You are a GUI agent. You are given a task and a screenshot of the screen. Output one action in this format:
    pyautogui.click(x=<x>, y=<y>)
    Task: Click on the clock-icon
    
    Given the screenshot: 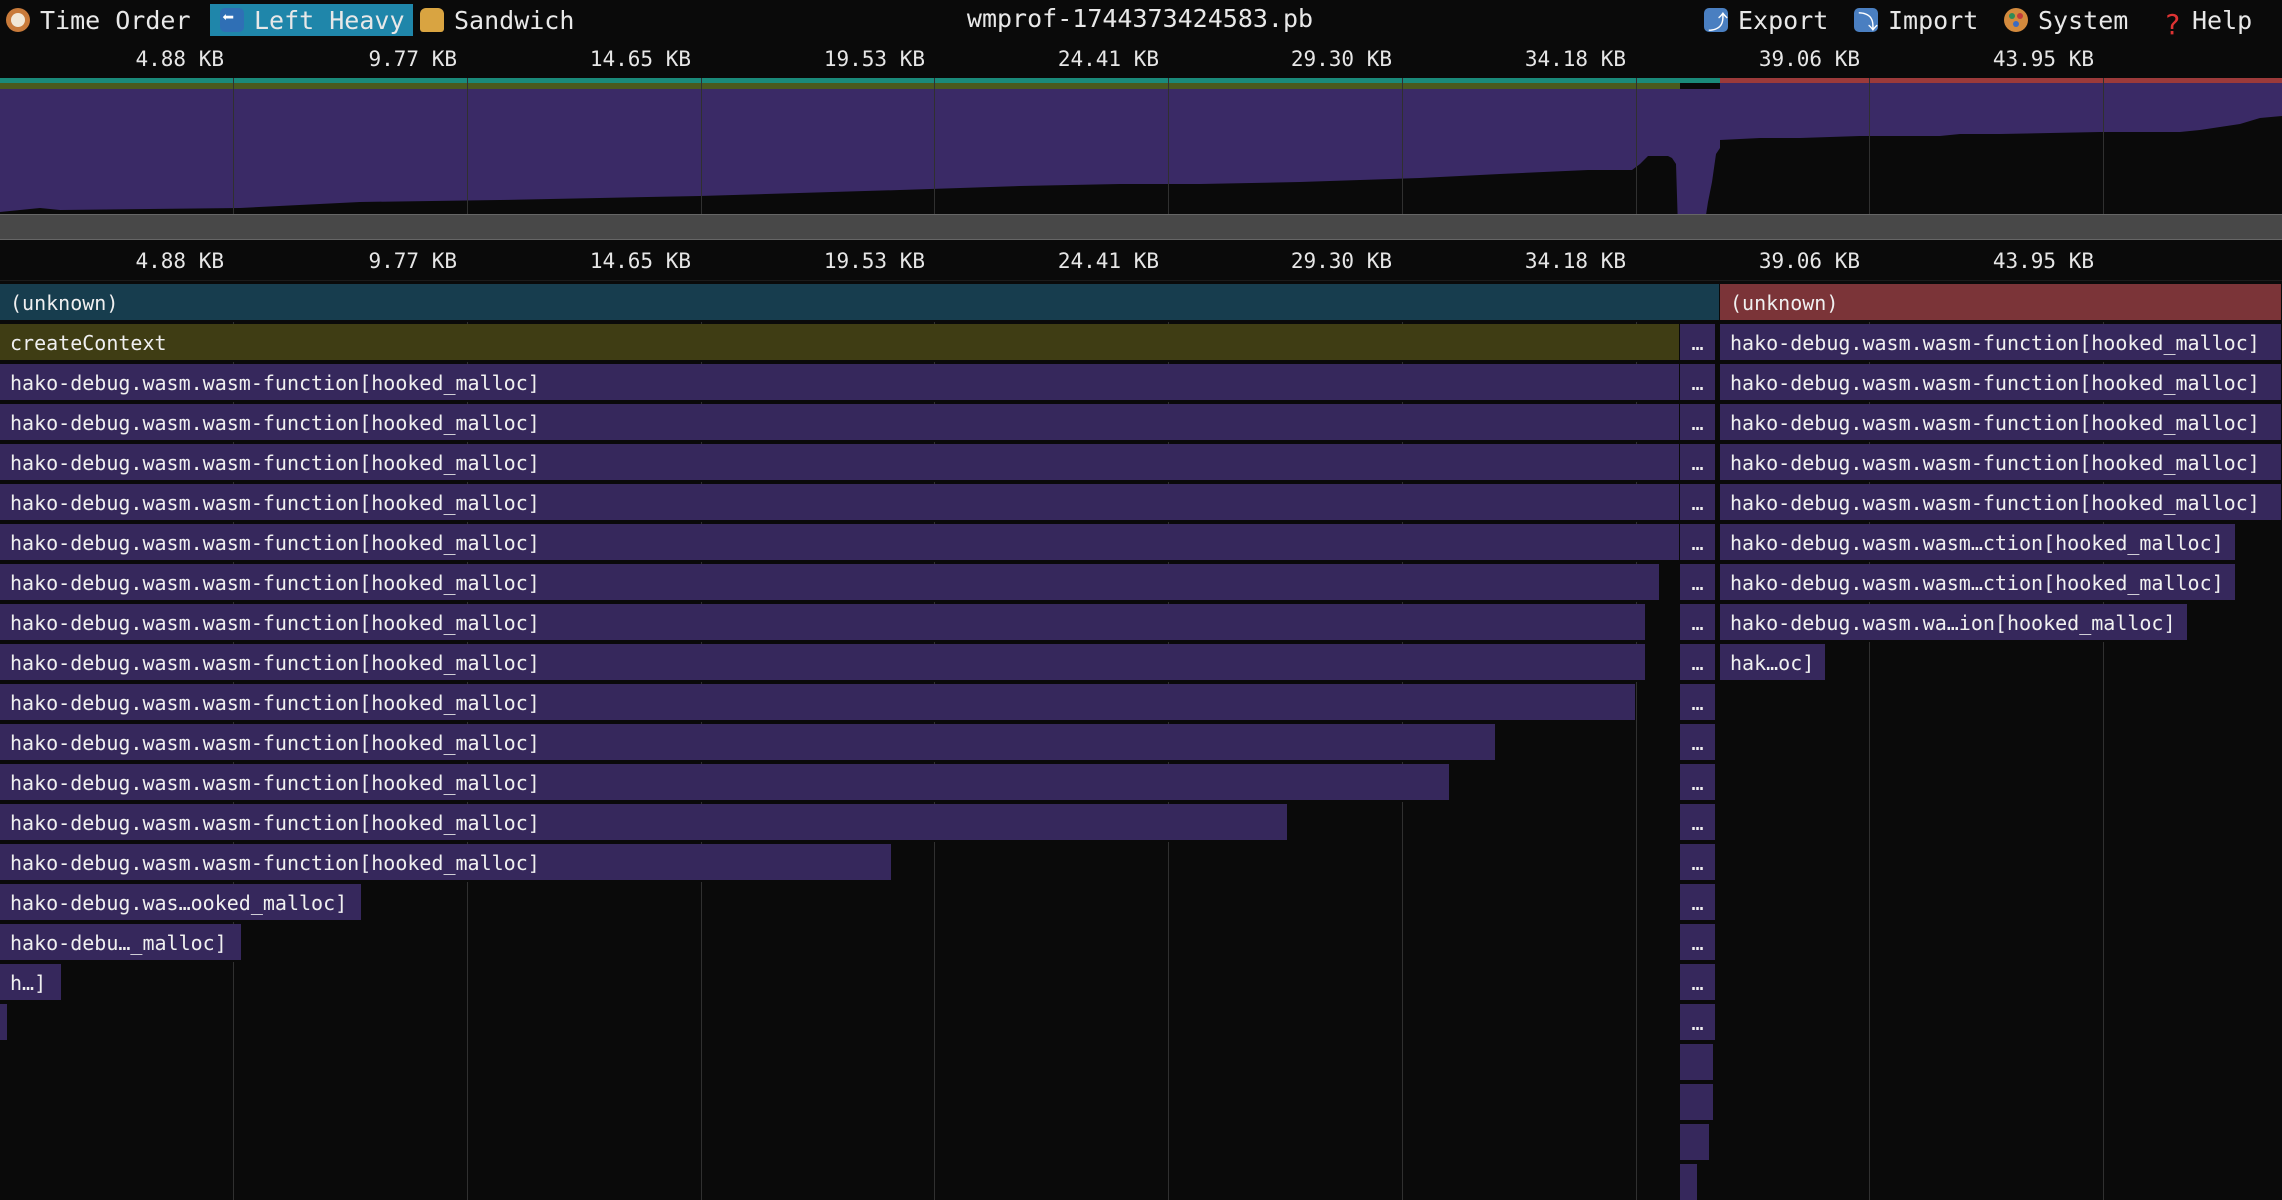 What is the action you would take?
    pyautogui.click(x=18, y=20)
    